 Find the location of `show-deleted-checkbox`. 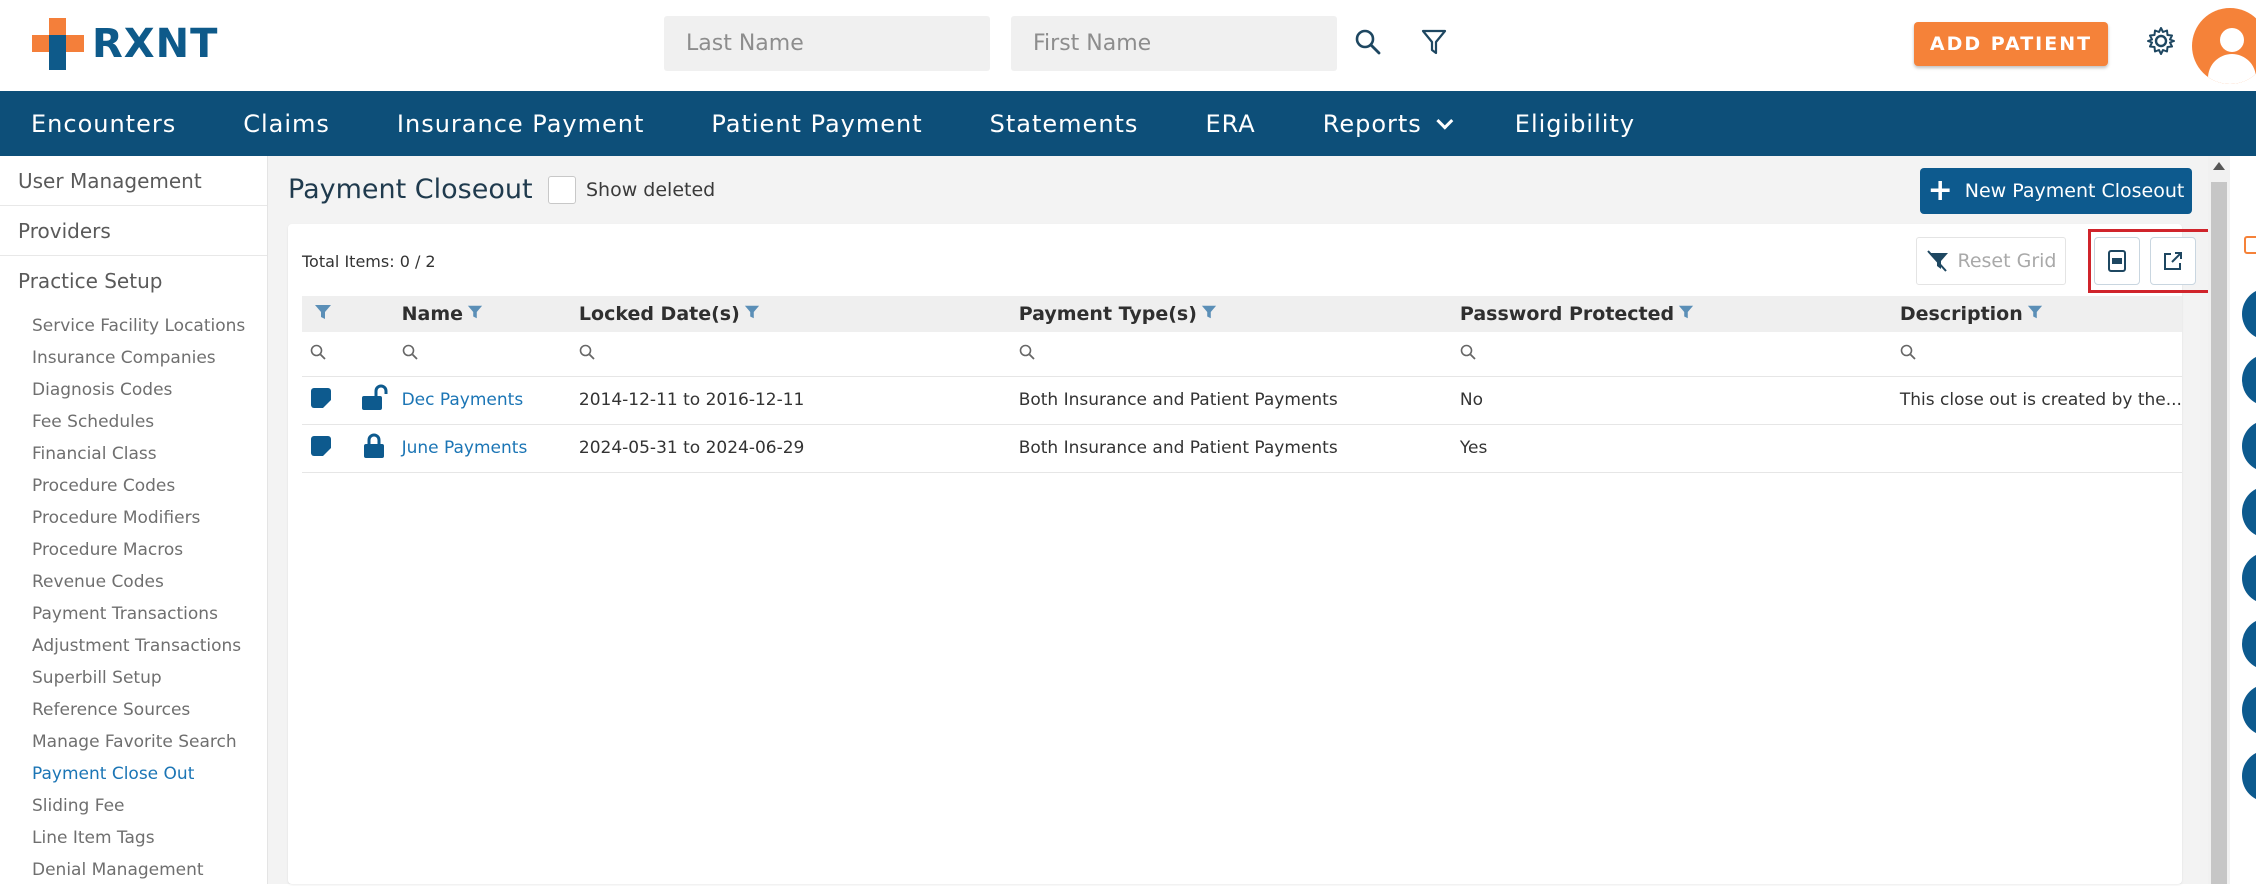

show-deleted-checkbox is located at coordinates (562, 190).